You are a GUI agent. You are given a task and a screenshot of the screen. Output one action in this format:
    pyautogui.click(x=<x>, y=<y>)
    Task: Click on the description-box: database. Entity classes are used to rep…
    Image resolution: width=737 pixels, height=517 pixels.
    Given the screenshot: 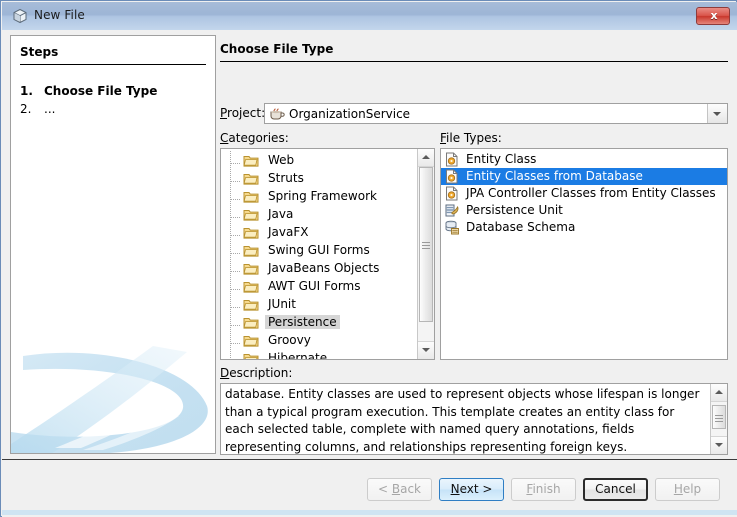 What is the action you would take?
    pyautogui.click(x=474, y=419)
    